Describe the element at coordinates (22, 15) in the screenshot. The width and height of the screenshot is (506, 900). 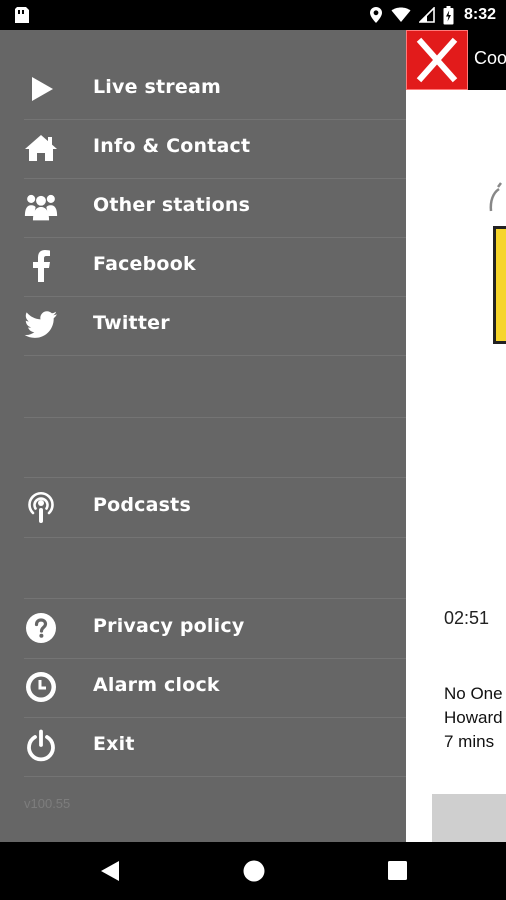
I see `sim-card-icon` at that location.